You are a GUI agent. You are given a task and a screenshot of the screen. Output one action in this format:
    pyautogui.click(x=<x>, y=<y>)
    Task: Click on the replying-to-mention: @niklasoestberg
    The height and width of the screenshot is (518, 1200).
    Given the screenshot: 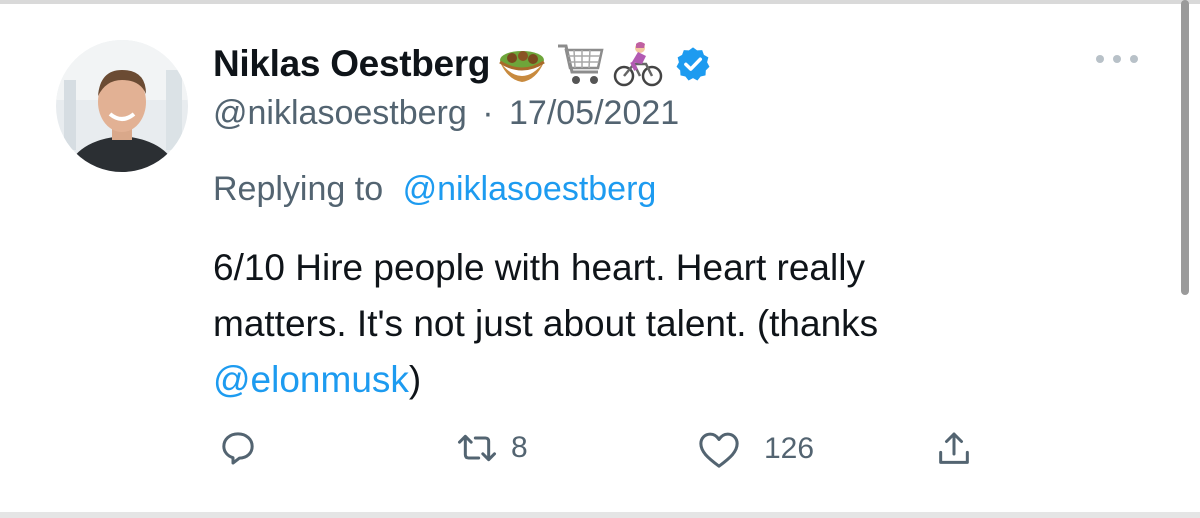 What is the action you would take?
    pyautogui.click(x=530, y=189)
    